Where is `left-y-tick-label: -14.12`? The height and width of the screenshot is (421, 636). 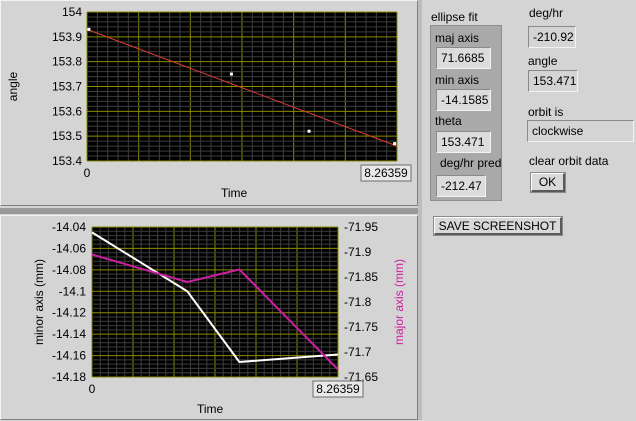
left-y-tick-label: -14.12 is located at coordinates (69, 313).